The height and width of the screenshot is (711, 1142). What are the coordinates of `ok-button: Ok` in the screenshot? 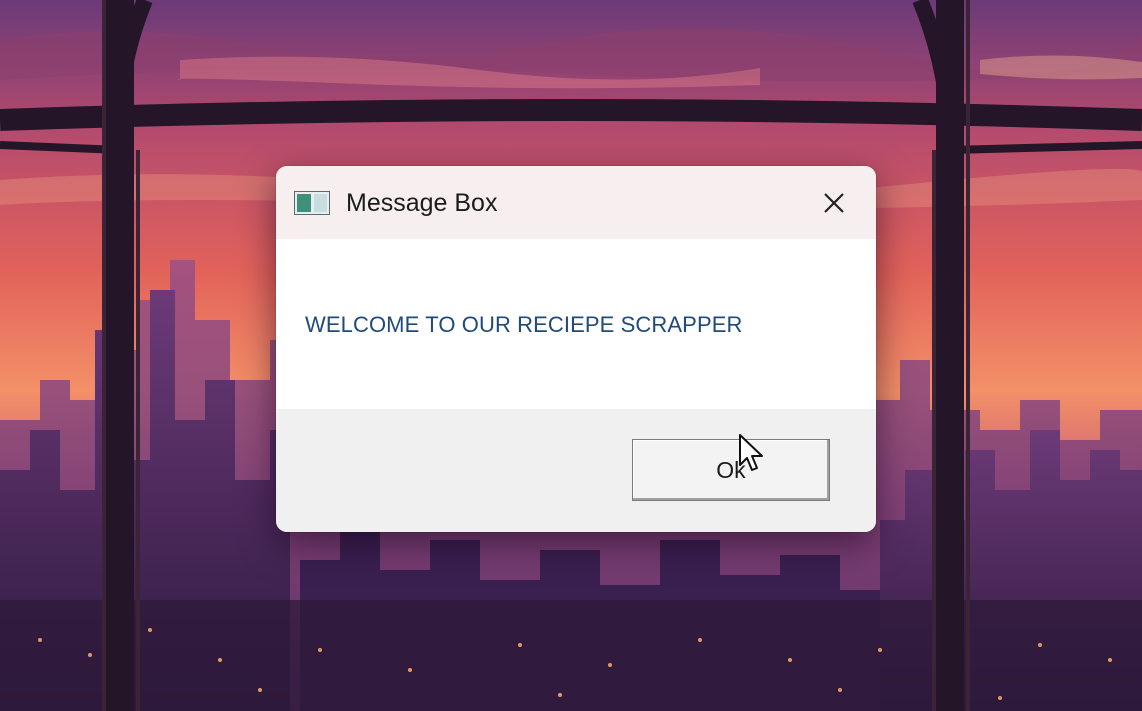 It's located at (731, 470).